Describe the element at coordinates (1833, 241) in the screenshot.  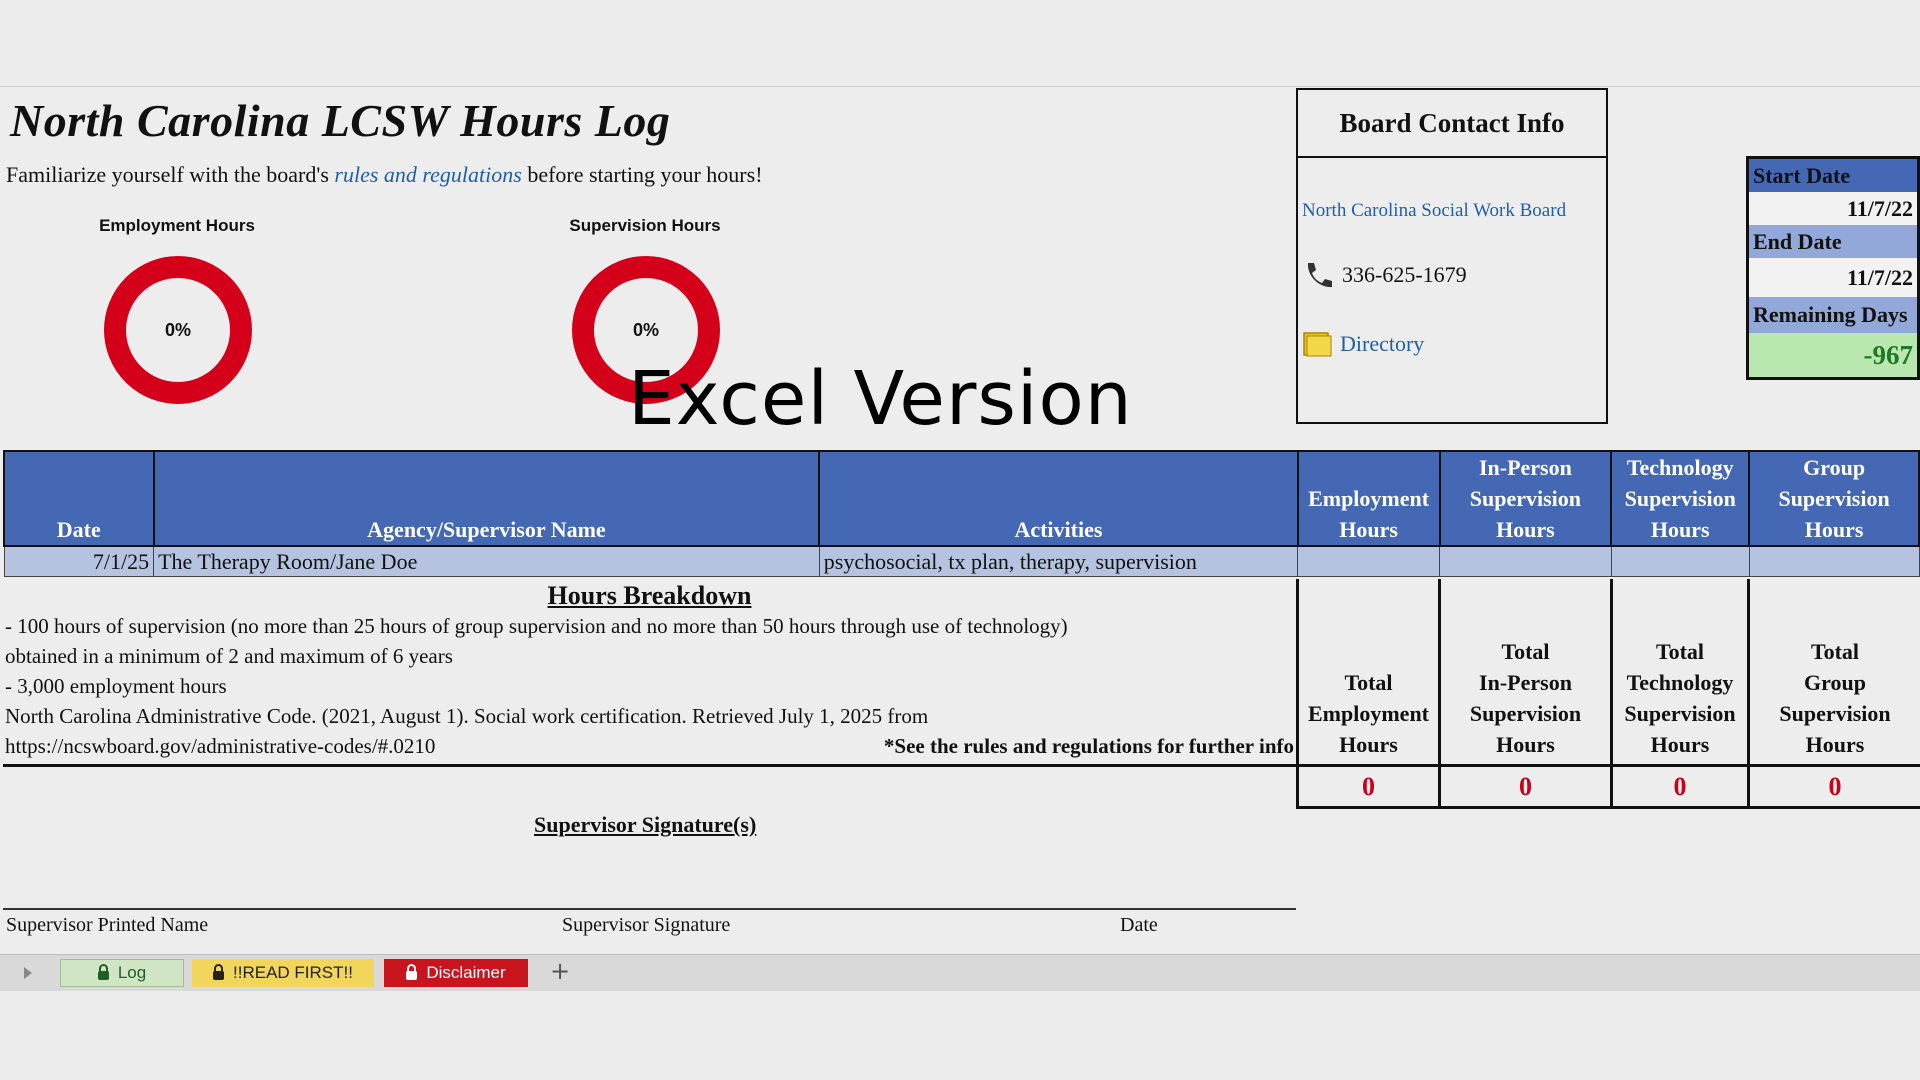
I see `end-date-label: End Date` at that location.